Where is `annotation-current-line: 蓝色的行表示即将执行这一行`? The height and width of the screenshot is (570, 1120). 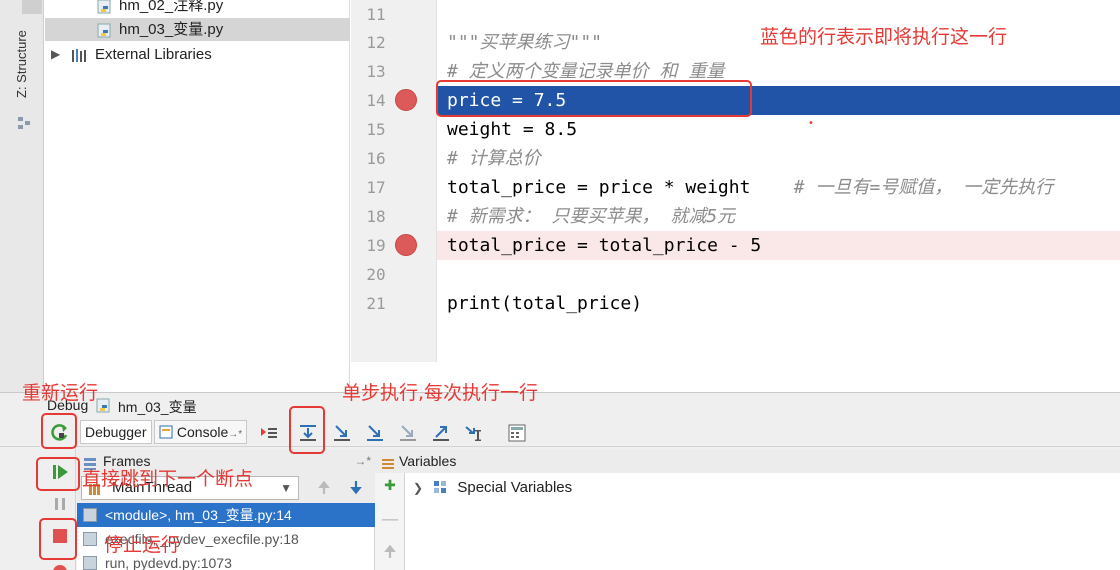 annotation-current-line: 蓝色的行表示即将执行这一行 is located at coordinates (884, 37).